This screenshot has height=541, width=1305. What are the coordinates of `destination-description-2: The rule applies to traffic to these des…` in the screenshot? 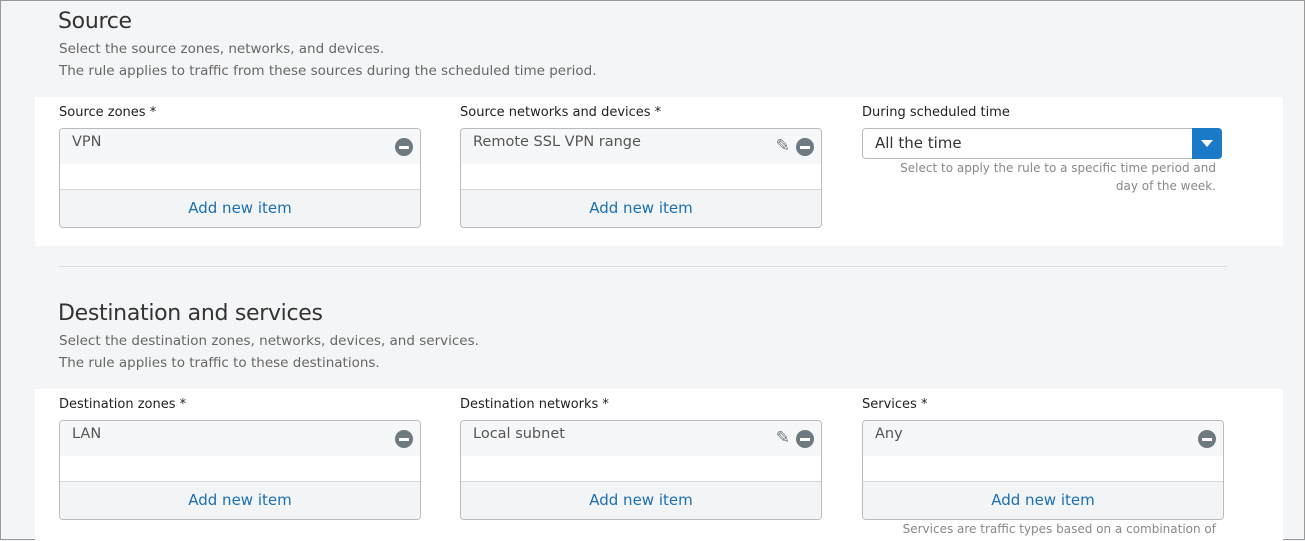 It's located at (219, 363).